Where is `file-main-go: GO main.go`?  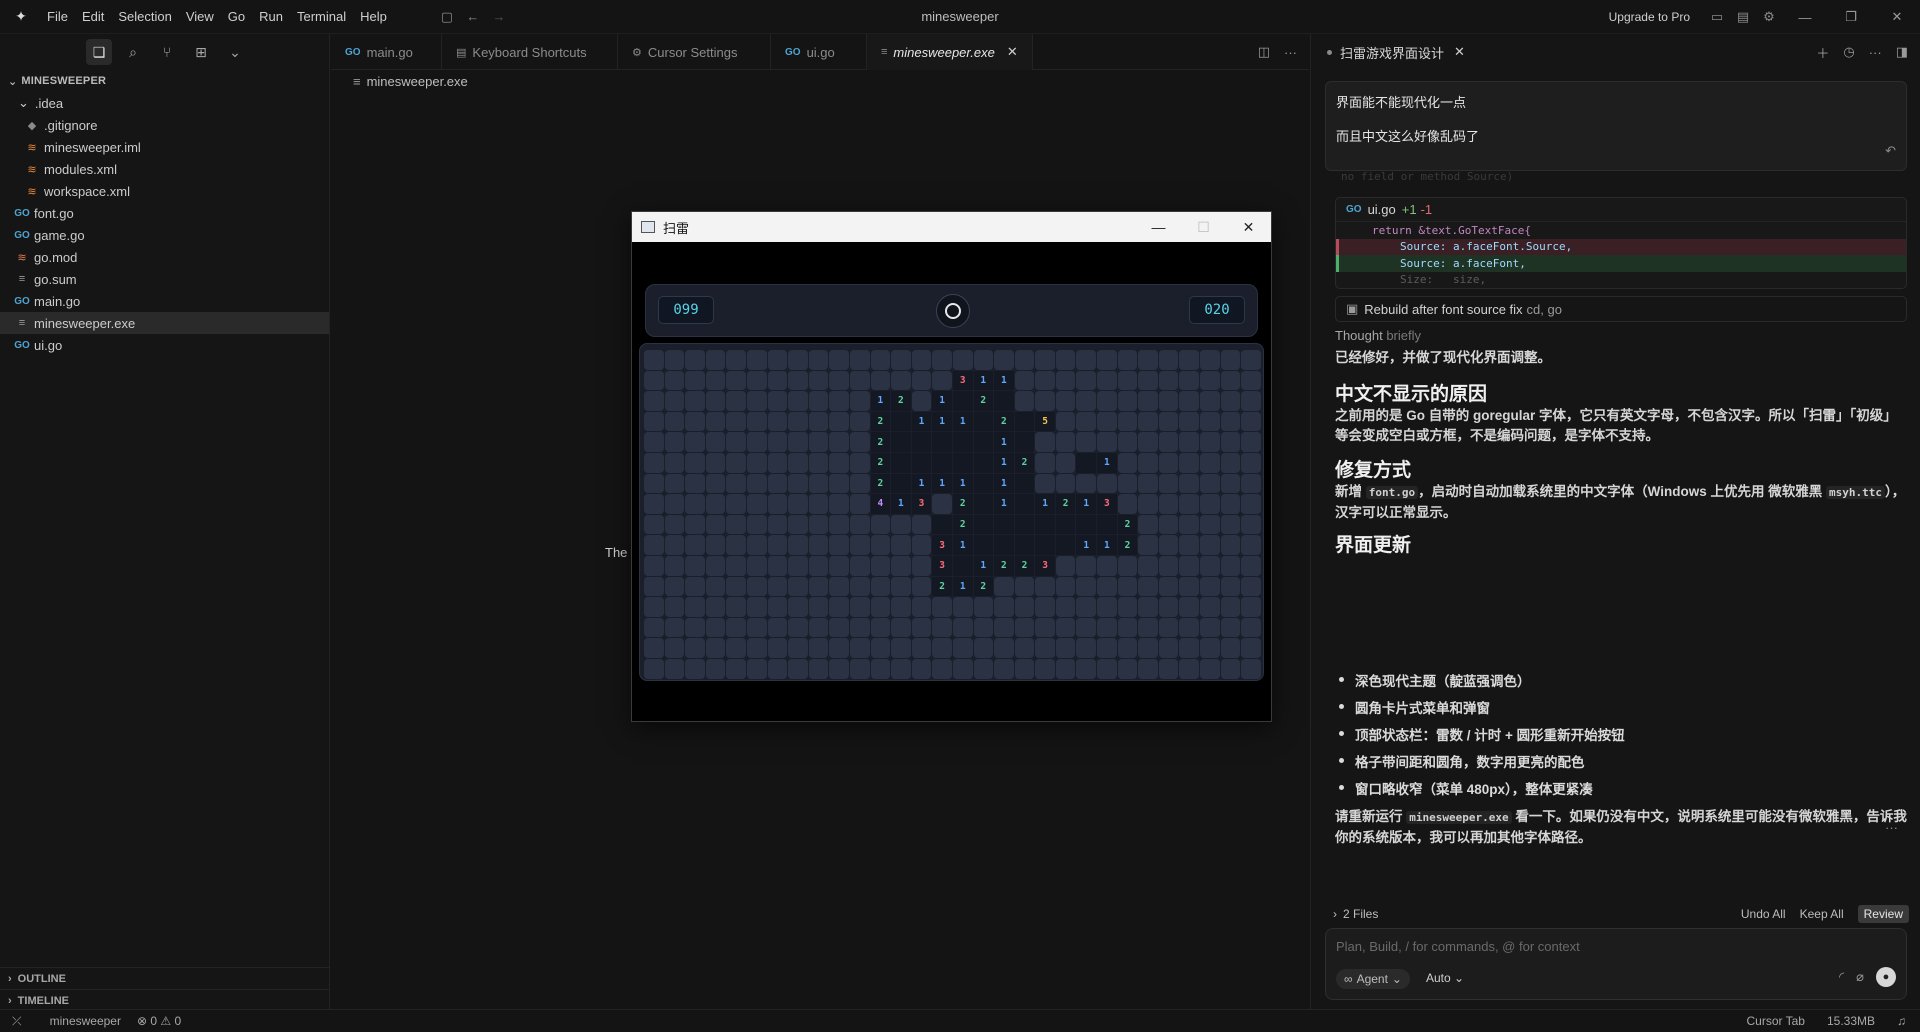
file-main-go: GO main.go is located at coordinates (164, 301).